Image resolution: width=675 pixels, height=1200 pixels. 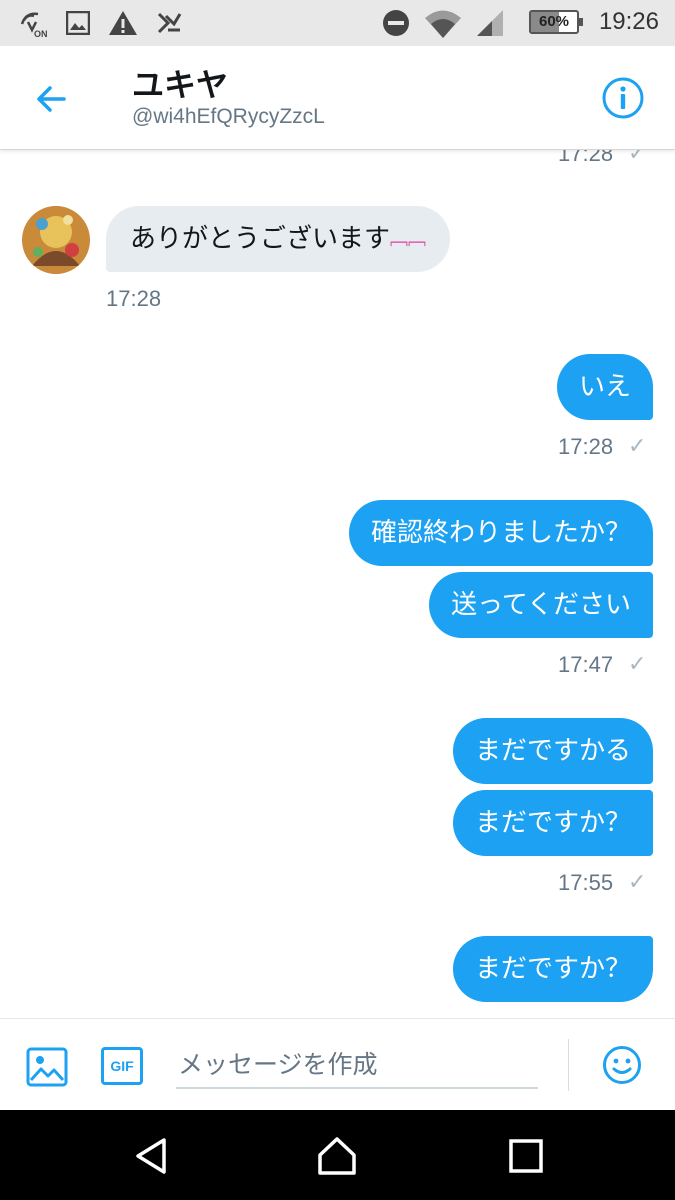 What do you see at coordinates (500, 533) in the screenshot?
I see `outgoing-message-bubble: 確認終わりましたか？` at bounding box center [500, 533].